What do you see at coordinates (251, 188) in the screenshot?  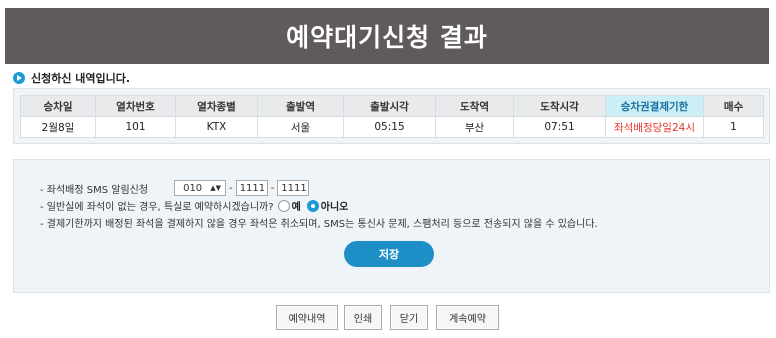 I see `phone-middle-input: 1111` at bounding box center [251, 188].